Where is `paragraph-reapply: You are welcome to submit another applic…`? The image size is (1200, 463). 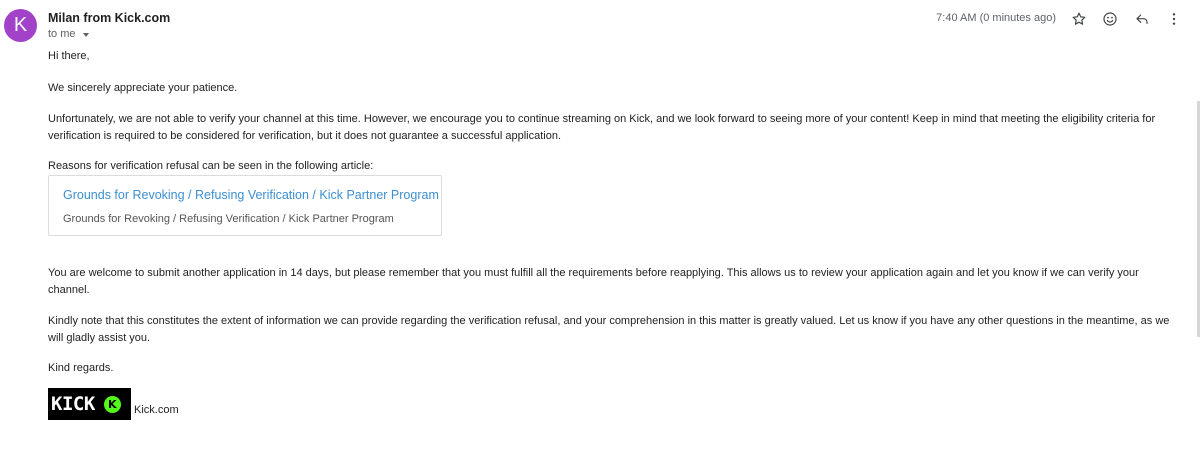 paragraph-reapply: You are welcome to submit another applic… is located at coordinates (593, 281).